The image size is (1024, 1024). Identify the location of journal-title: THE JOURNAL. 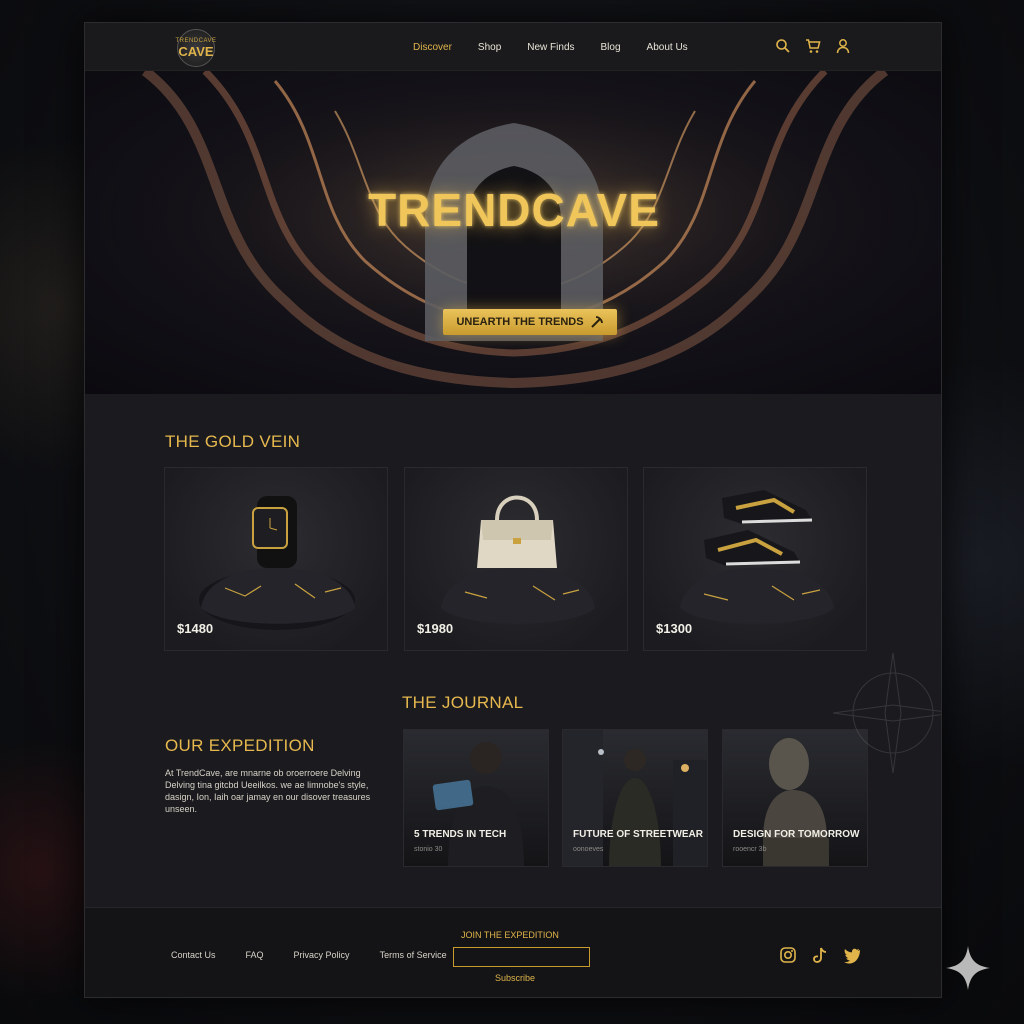
(463, 702).